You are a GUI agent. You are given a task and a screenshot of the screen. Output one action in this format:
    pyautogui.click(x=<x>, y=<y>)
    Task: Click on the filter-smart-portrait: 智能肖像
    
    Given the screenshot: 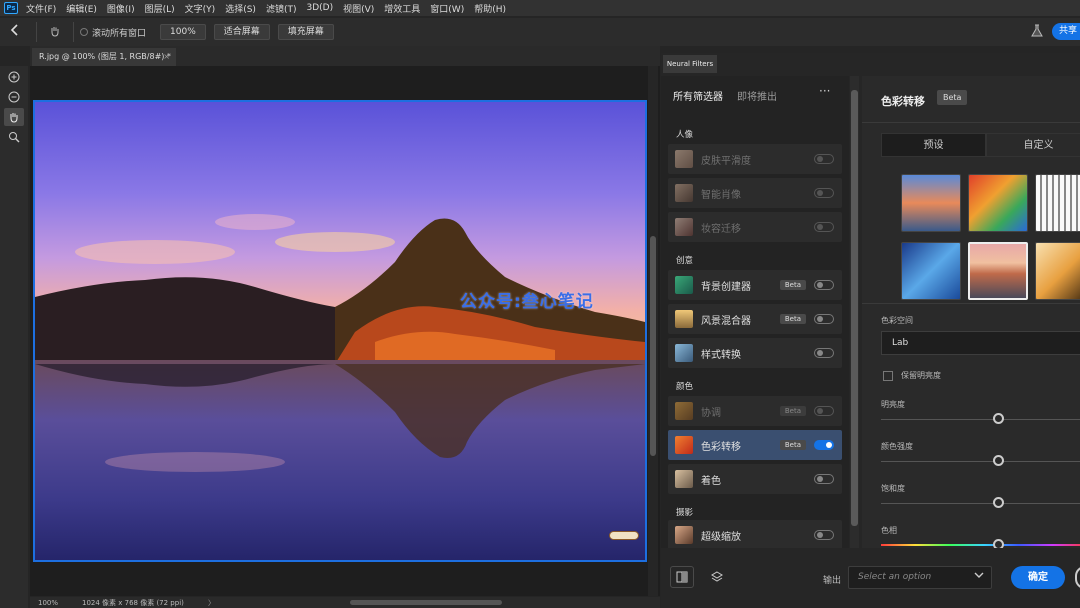 What is the action you would take?
    pyautogui.click(x=755, y=193)
    